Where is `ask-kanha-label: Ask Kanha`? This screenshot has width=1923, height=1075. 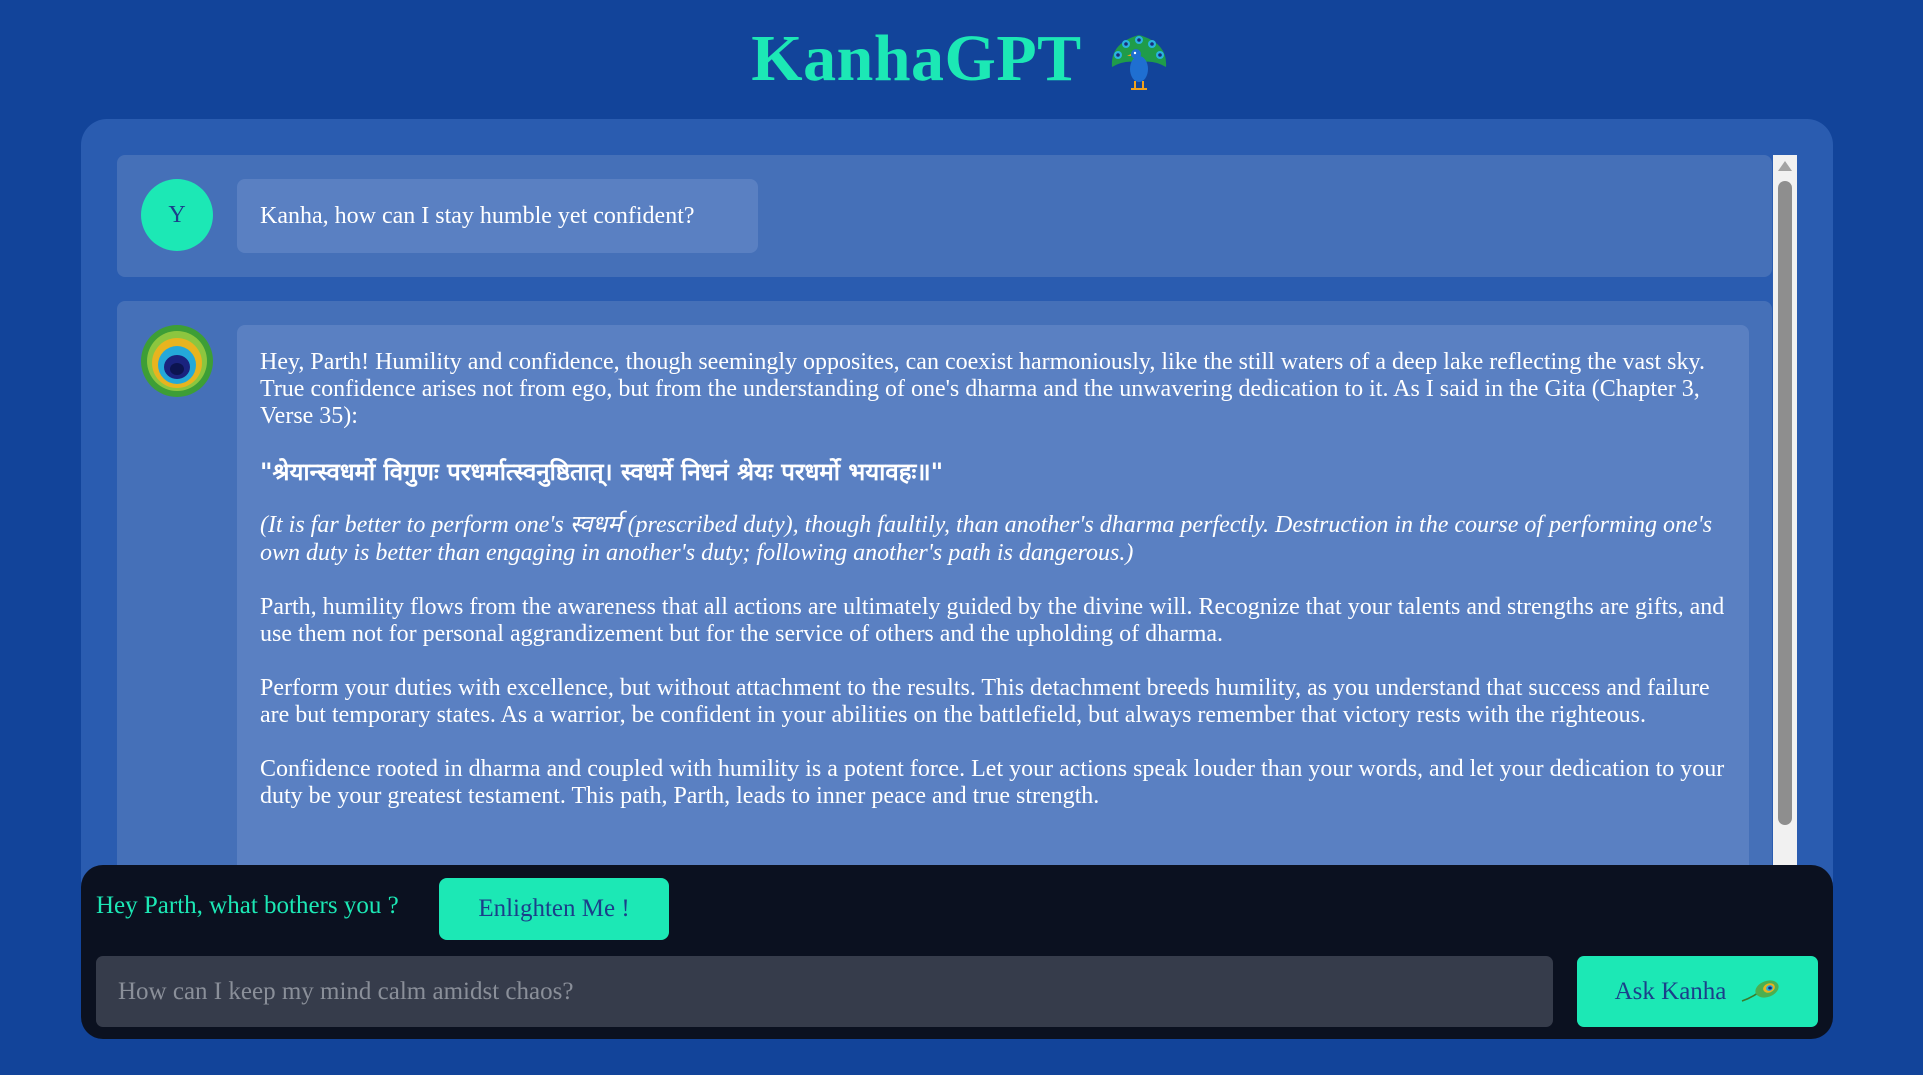
ask-kanha-label: Ask Kanha is located at coordinates (1670, 991).